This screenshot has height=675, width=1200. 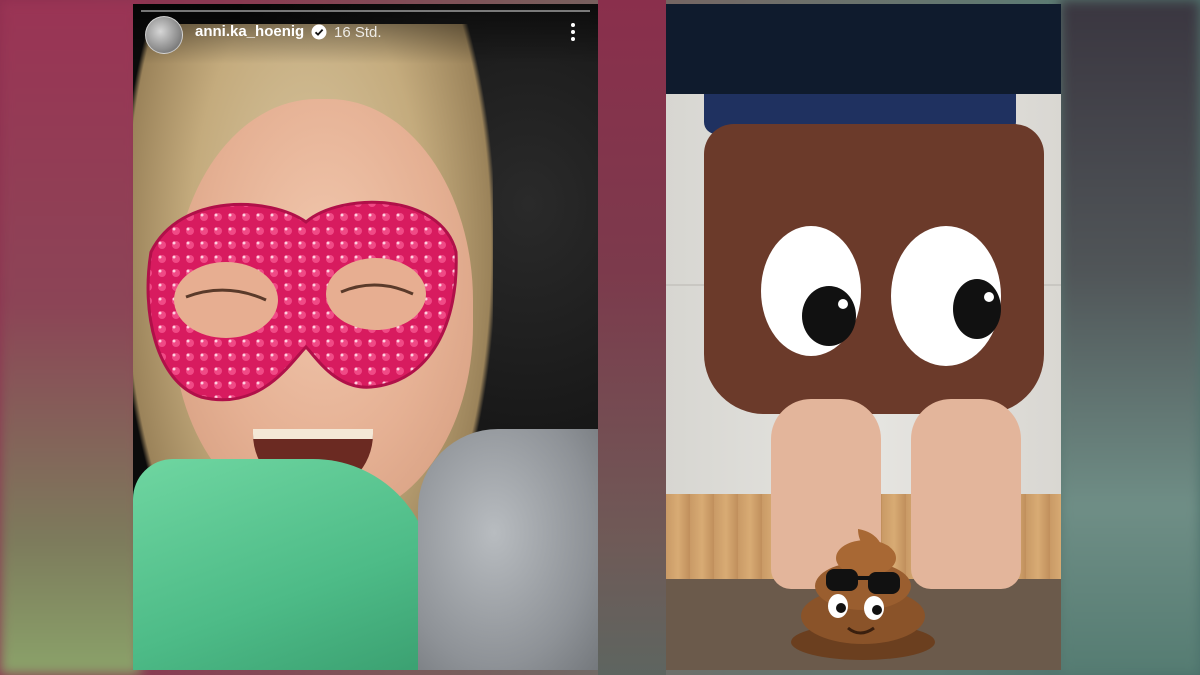 I want to click on background-blur-right, so click(x=1130, y=337).